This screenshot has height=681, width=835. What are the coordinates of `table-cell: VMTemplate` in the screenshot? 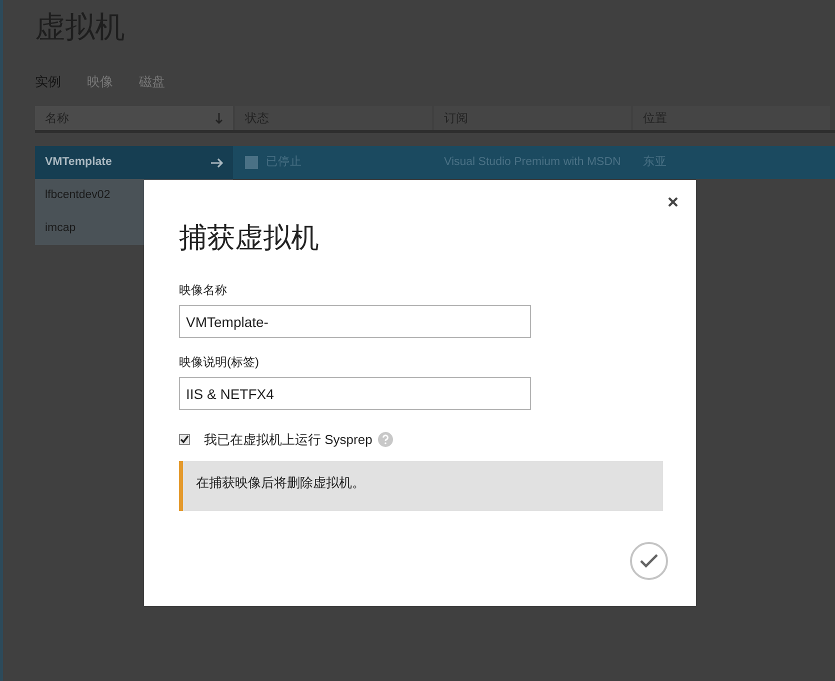 It's located at (134, 162).